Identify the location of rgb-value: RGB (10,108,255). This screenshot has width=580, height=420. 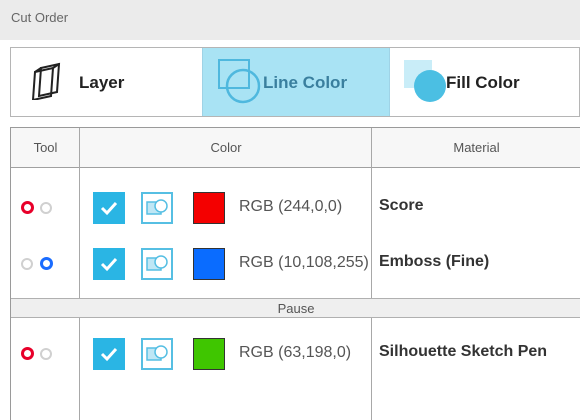
(304, 262).